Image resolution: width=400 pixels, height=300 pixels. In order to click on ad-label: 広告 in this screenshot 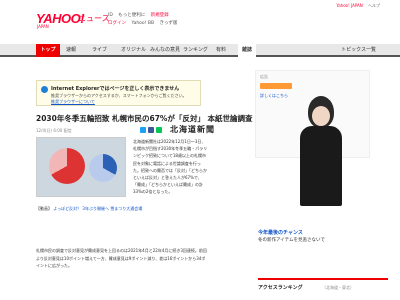, I will do `click(264, 76)`.